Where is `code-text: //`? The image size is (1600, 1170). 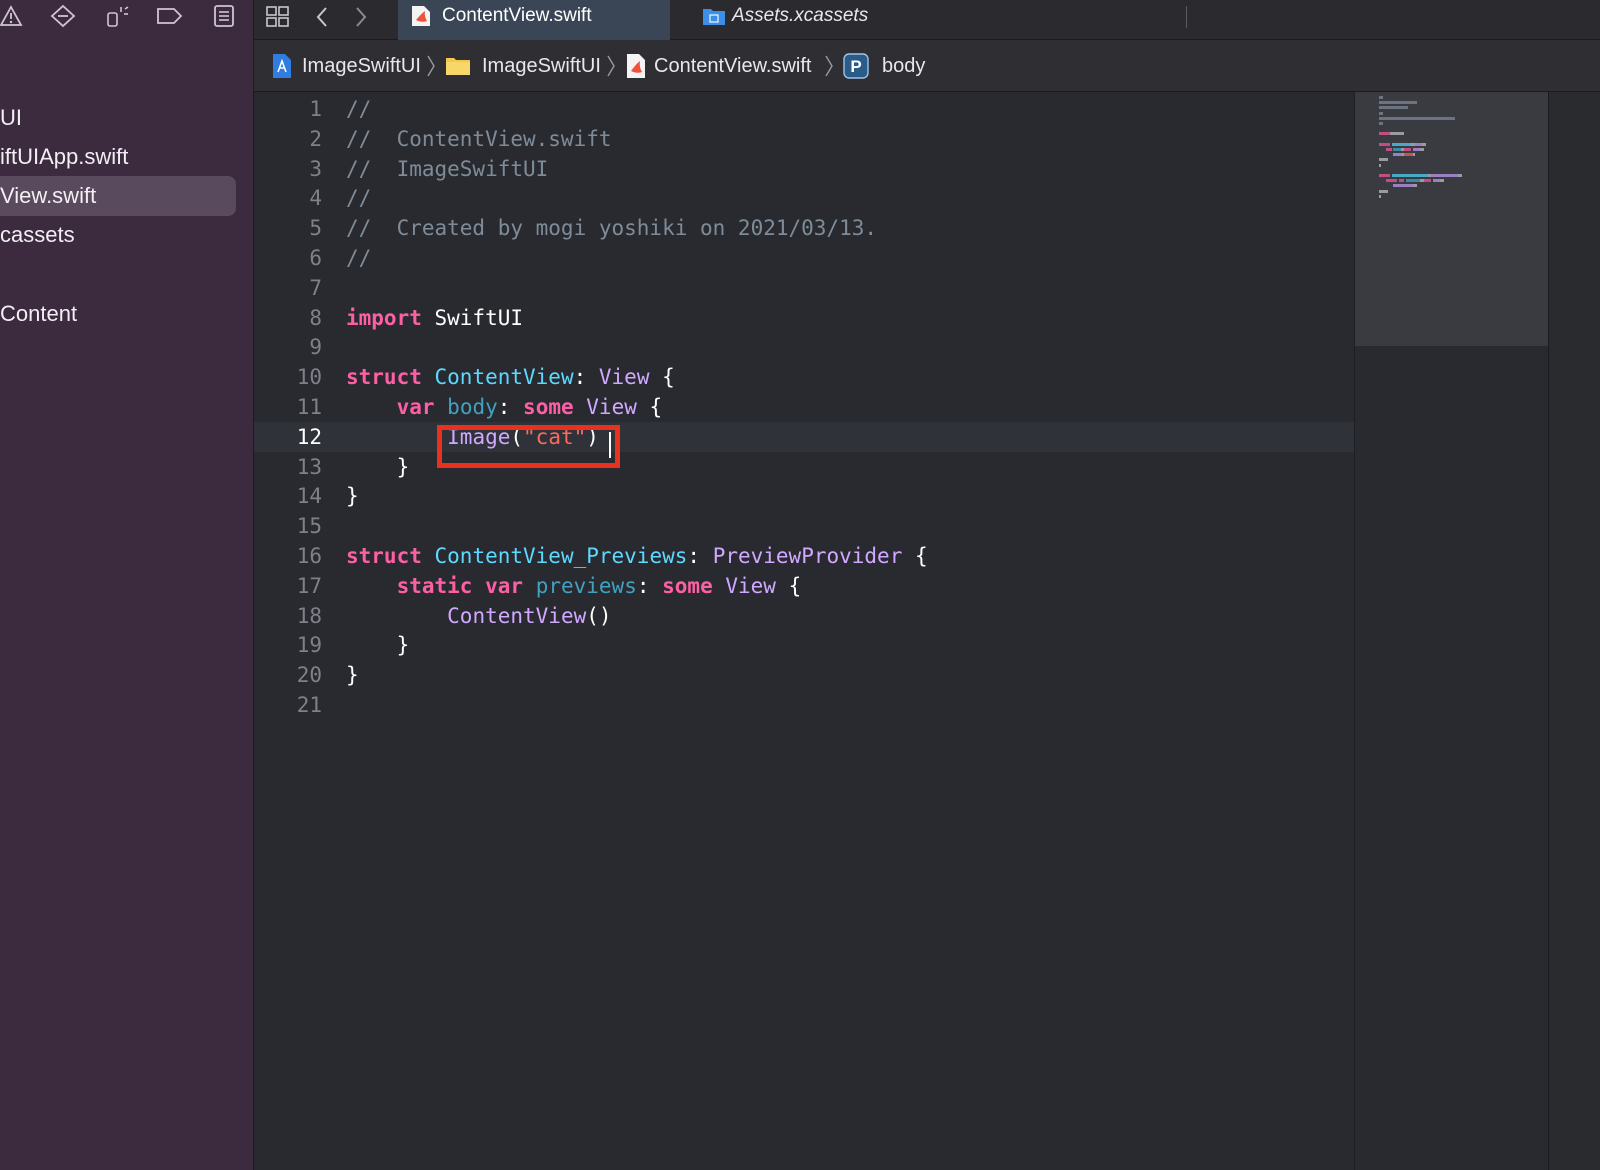
code-text: // is located at coordinates (358, 109).